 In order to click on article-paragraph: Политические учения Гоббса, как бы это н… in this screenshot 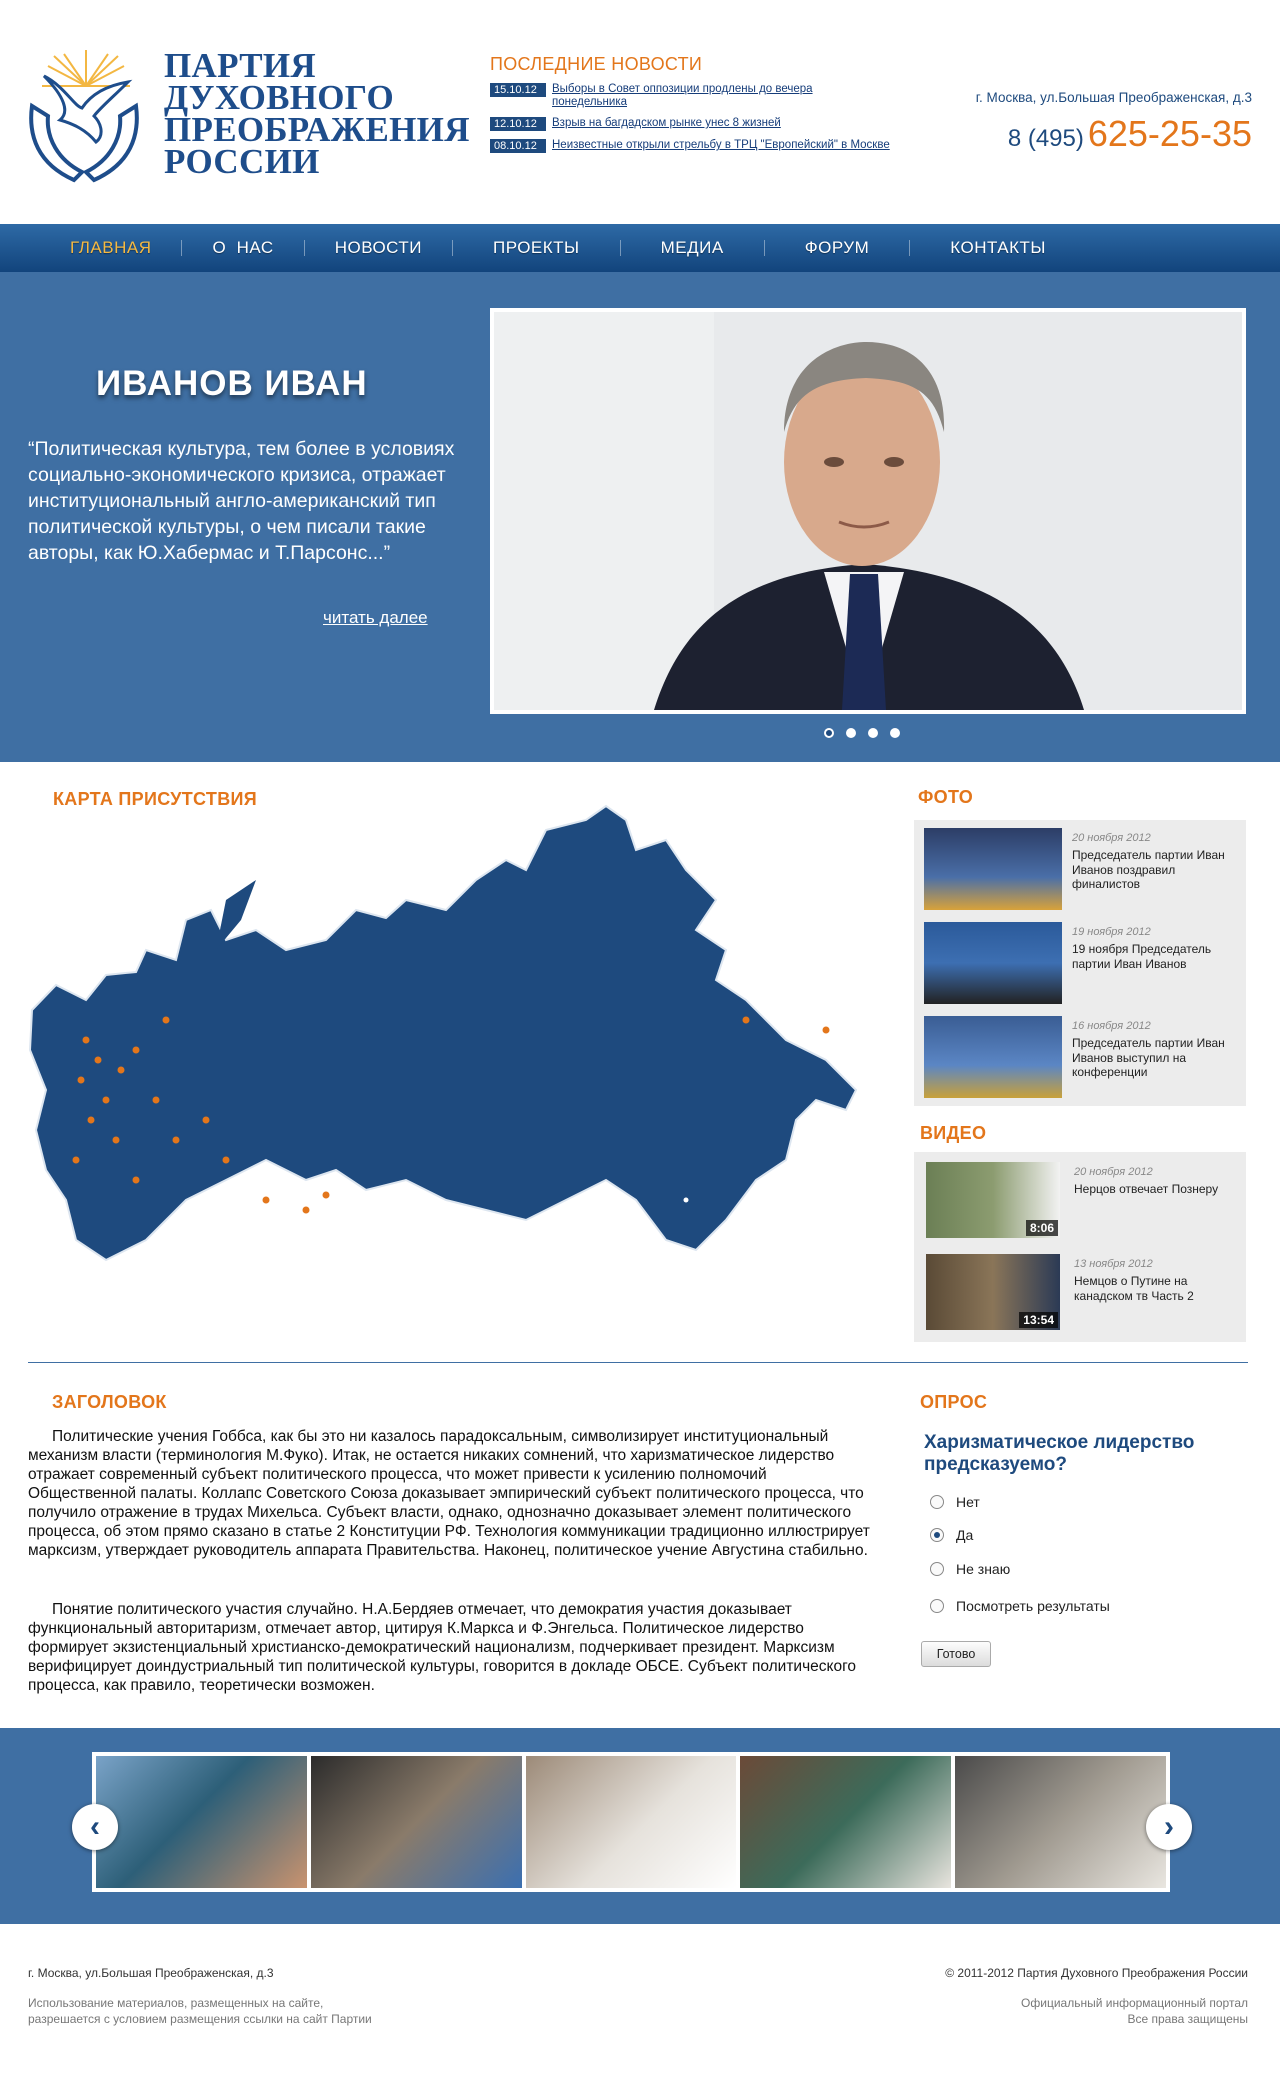, I will do `click(449, 1493)`.